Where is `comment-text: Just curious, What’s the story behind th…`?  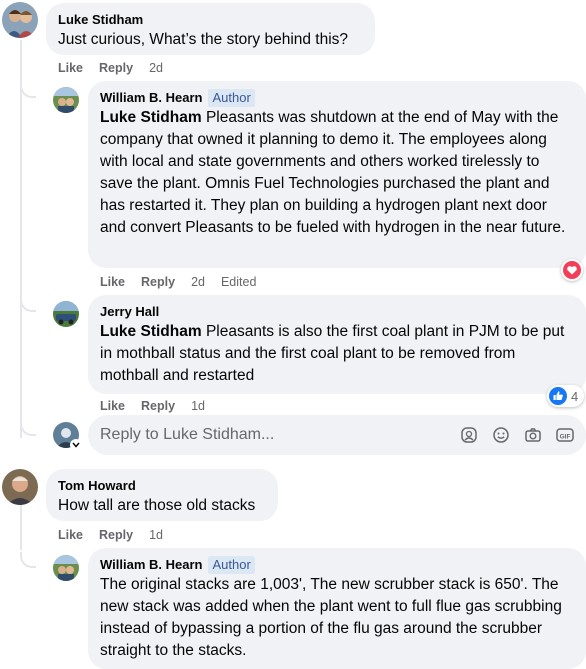
comment-text: Just curious, What’s the story behind th… is located at coordinates (203, 39).